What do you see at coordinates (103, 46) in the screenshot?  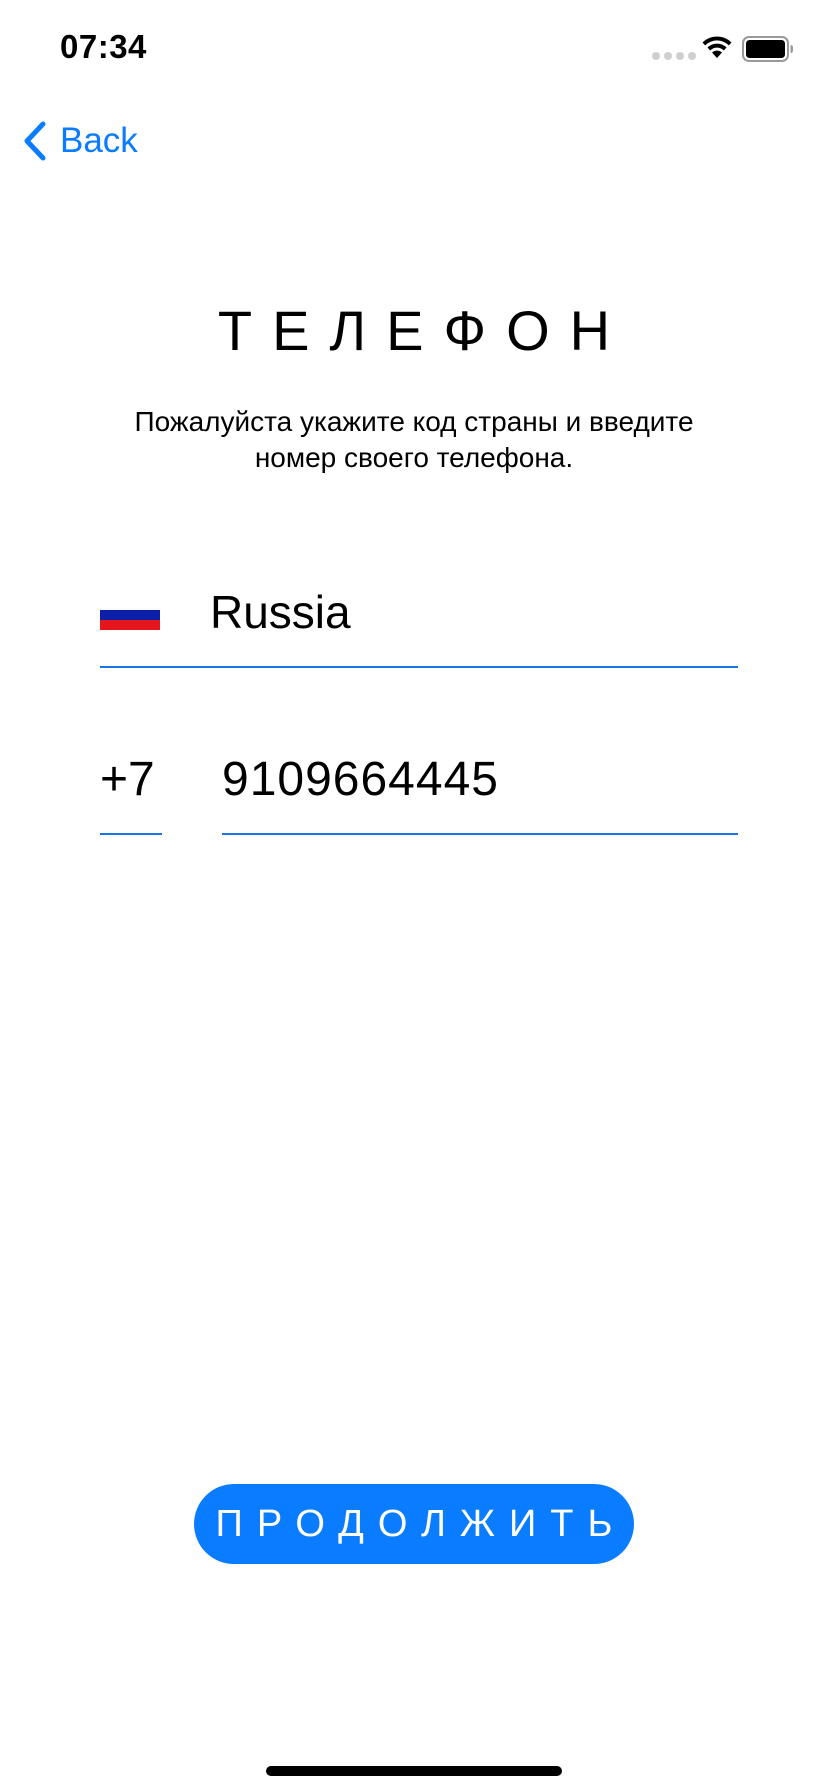 I see `status-time: 07:34` at bounding box center [103, 46].